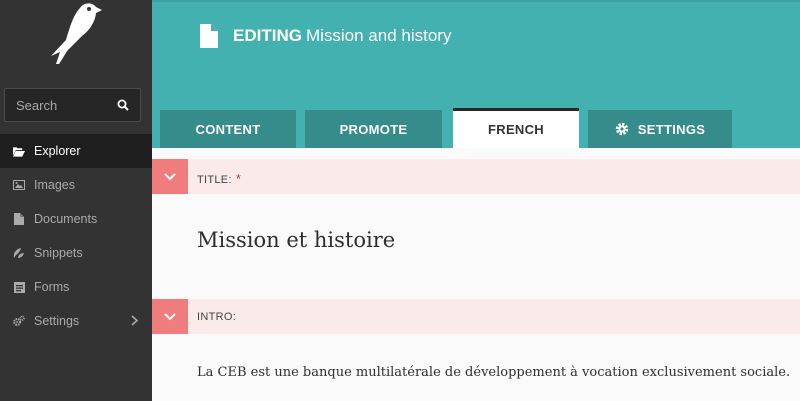  What do you see at coordinates (219, 178) in the screenshot?
I see `title-field-label: TITLE: *` at bounding box center [219, 178].